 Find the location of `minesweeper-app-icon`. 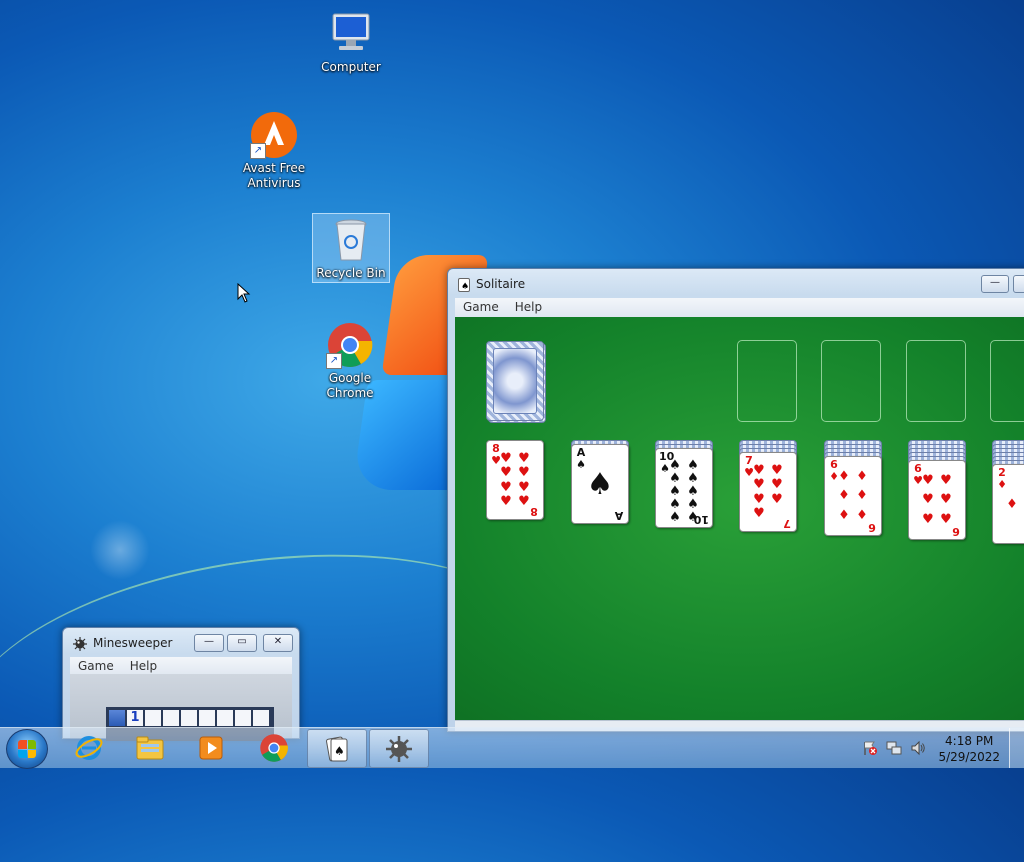

minesweeper-app-icon is located at coordinates (80, 644).